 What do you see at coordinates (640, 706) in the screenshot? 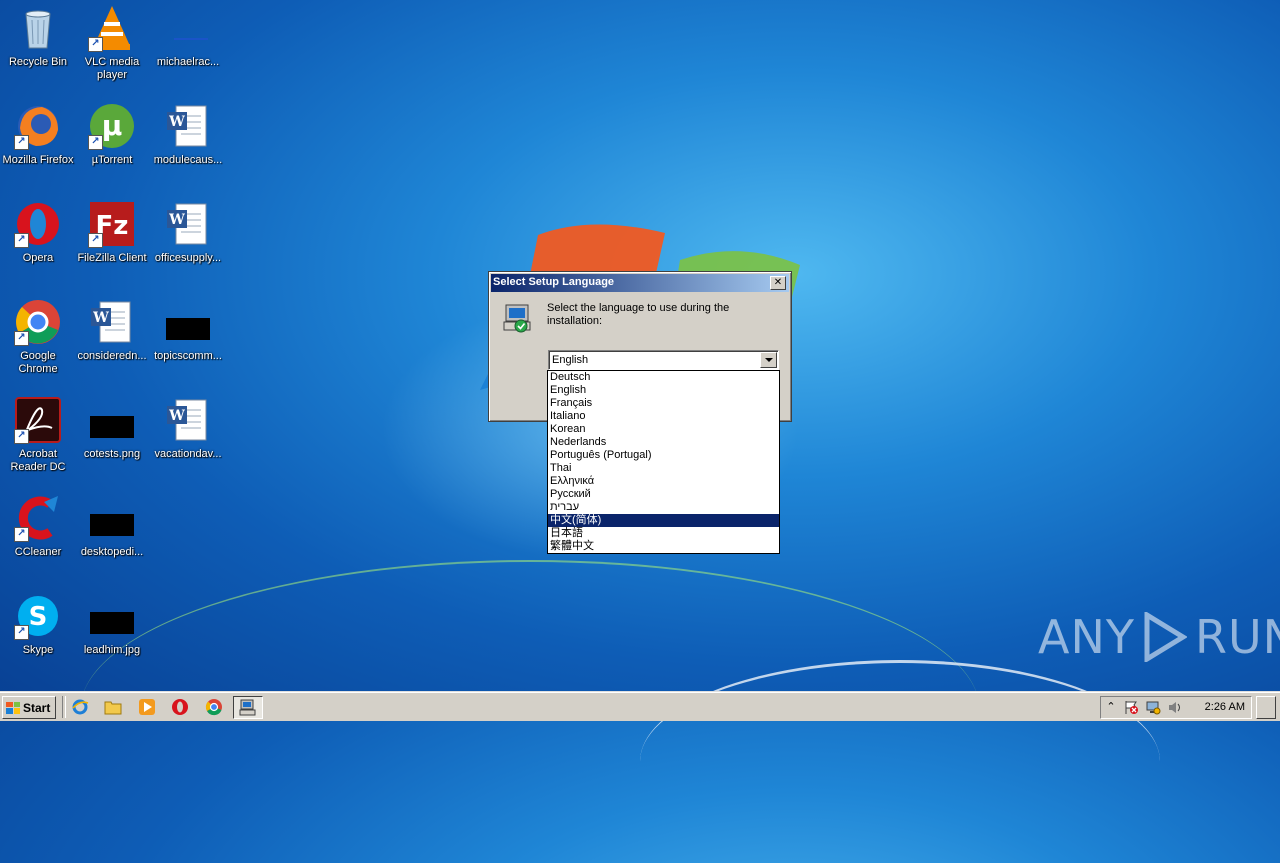
I see `taskbar: Start ⌃ 2:26 AM` at bounding box center [640, 706].